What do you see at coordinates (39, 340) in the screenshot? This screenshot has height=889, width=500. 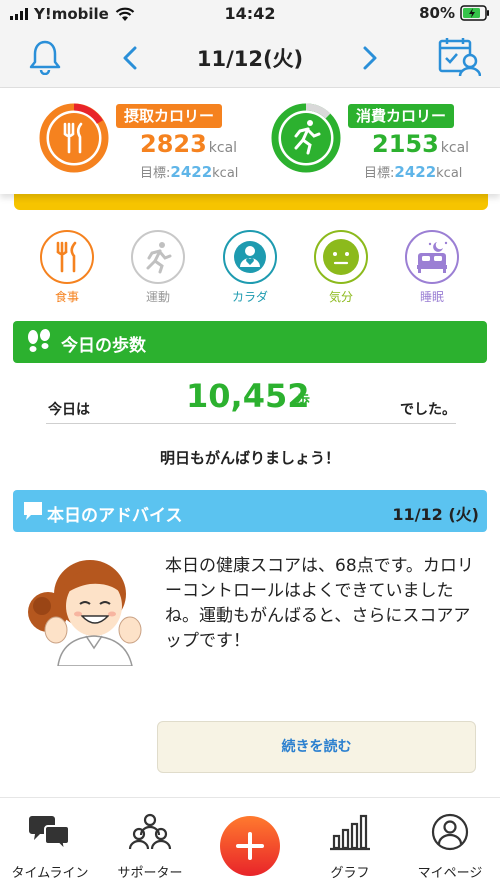 I see `footprints-icon` at bounding box center [39, 340].